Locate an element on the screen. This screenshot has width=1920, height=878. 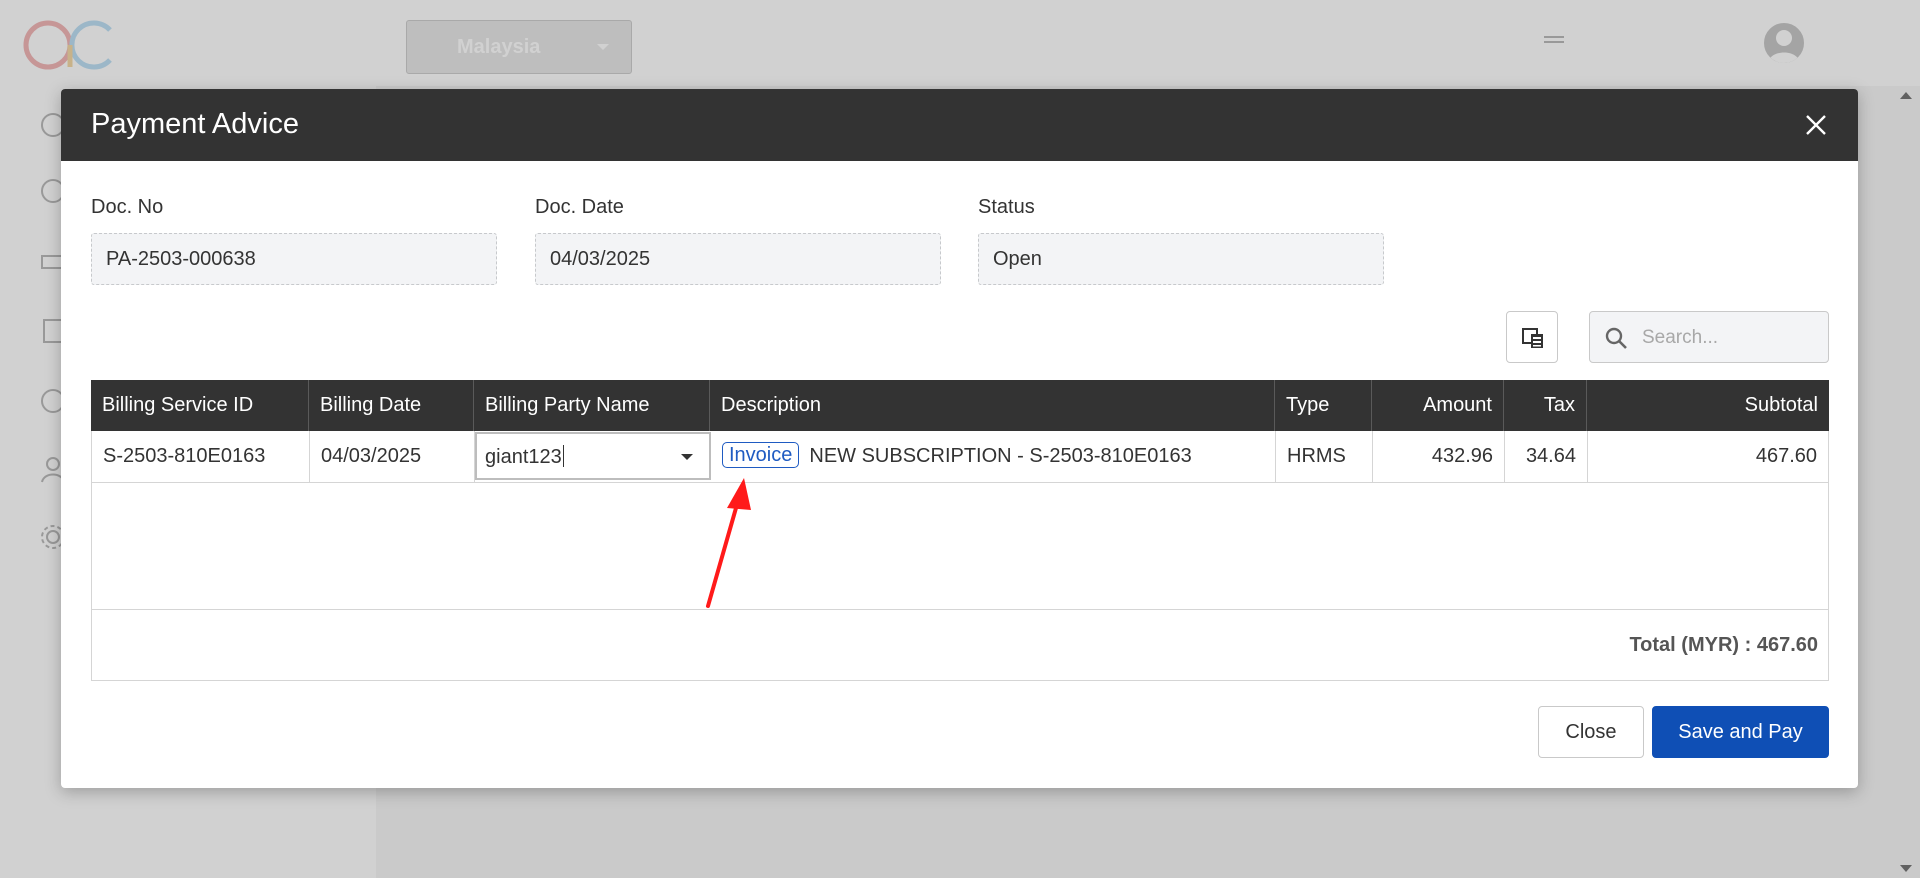
col-amount: Amount is located at coordinates (1438, 405).